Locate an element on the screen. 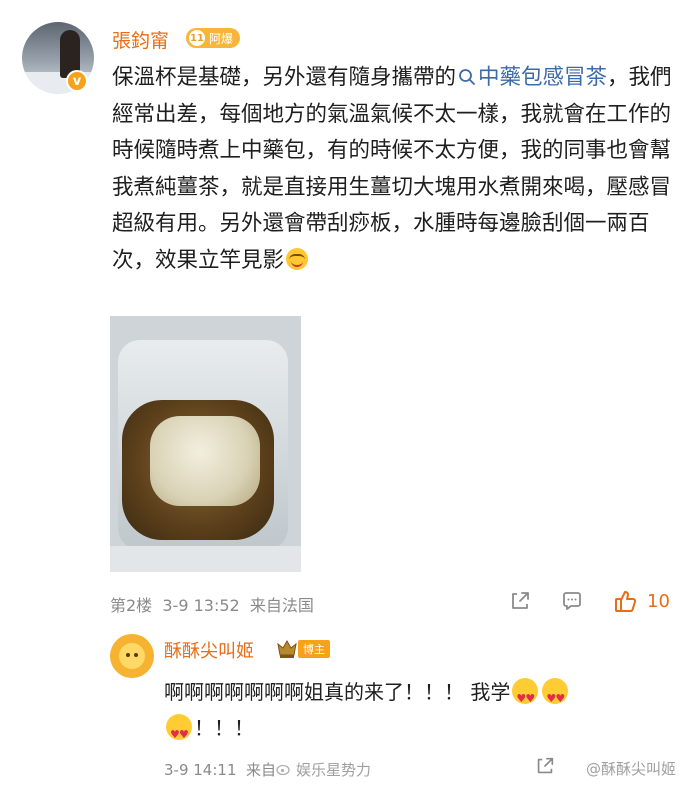  comment-text-before-link: 保溫杯是基礎，另外還有隨身攜帶的 is located at coordinates (284, 77).